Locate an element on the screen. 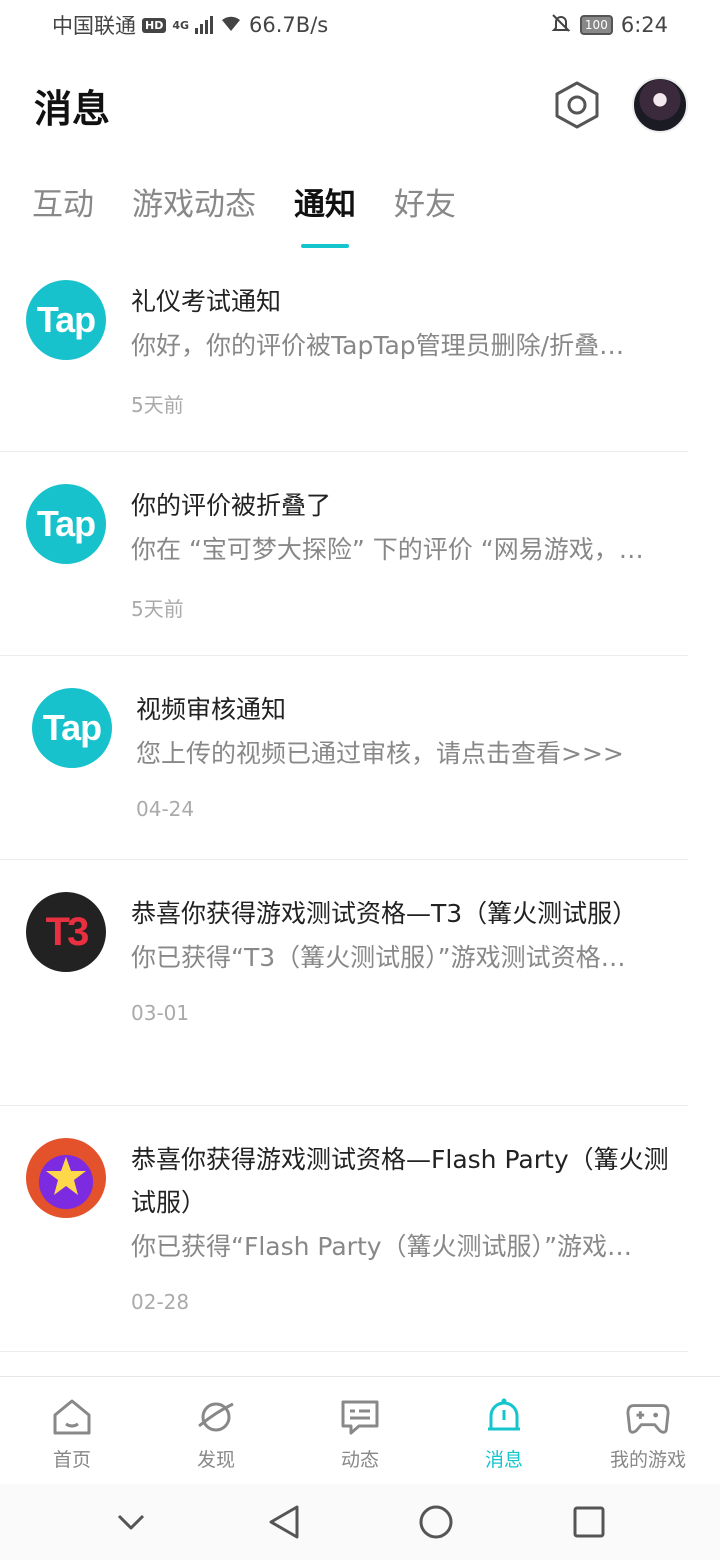 This screenshot has height=1560, width=720. notification-title: 恭喜你获得游戏测试资格—Flash Party（篝火测试服） is located at coordinates (400, 1181).